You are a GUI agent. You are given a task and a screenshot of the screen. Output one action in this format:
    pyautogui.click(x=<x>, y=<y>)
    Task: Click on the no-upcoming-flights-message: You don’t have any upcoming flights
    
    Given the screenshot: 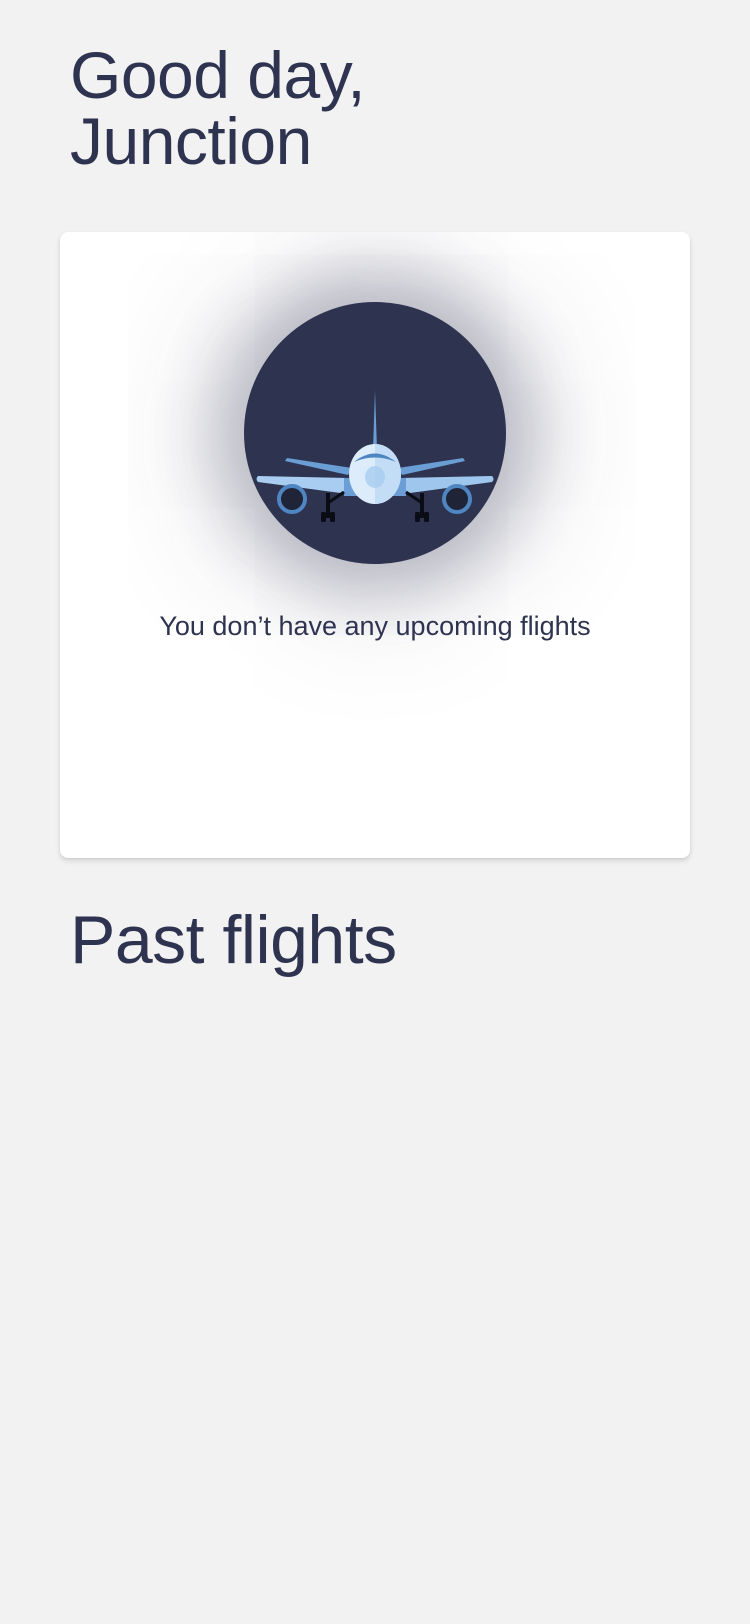 What is the action you would take?
    pyautogui.click(x=375, y=626)
    